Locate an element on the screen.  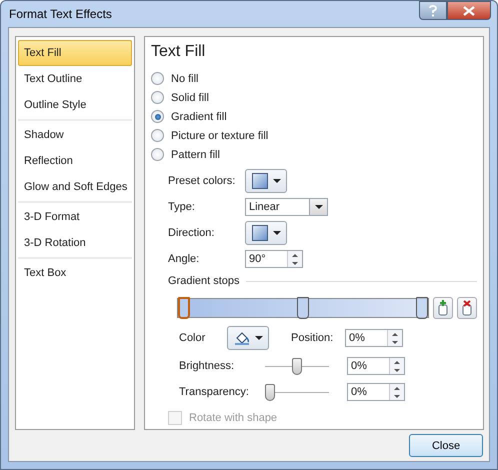
remove-stop-icon is located at coordinates (467, 308).